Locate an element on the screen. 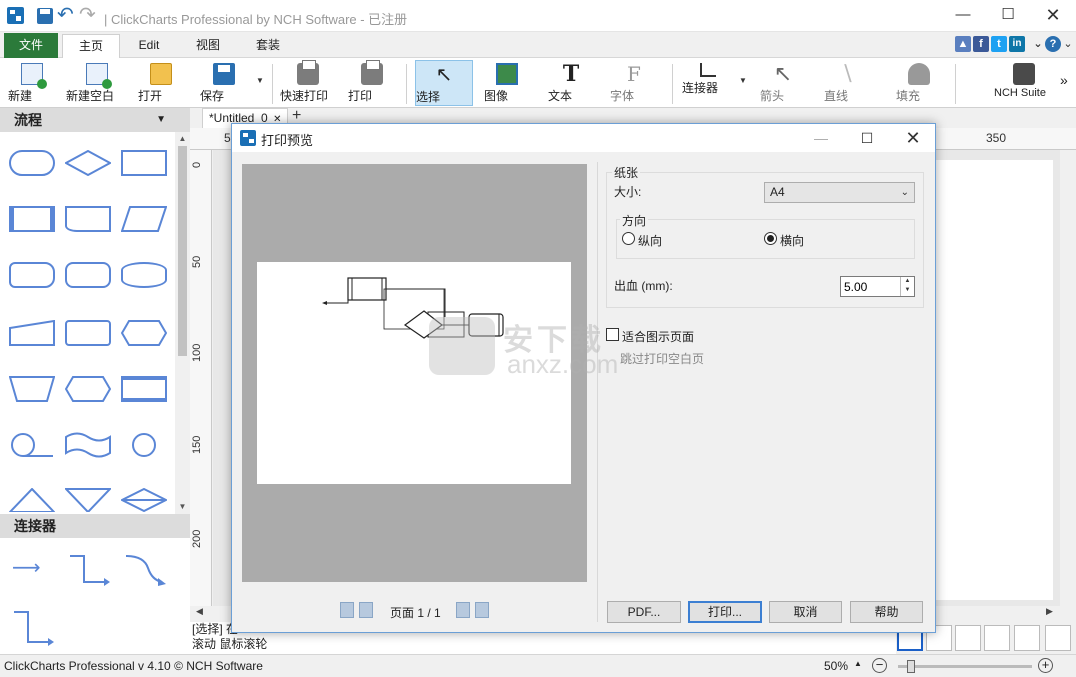 This screenshot has width=1076, height=677. fit-to-page-label: 适合图示页面 is located at coordinates (658, 336).